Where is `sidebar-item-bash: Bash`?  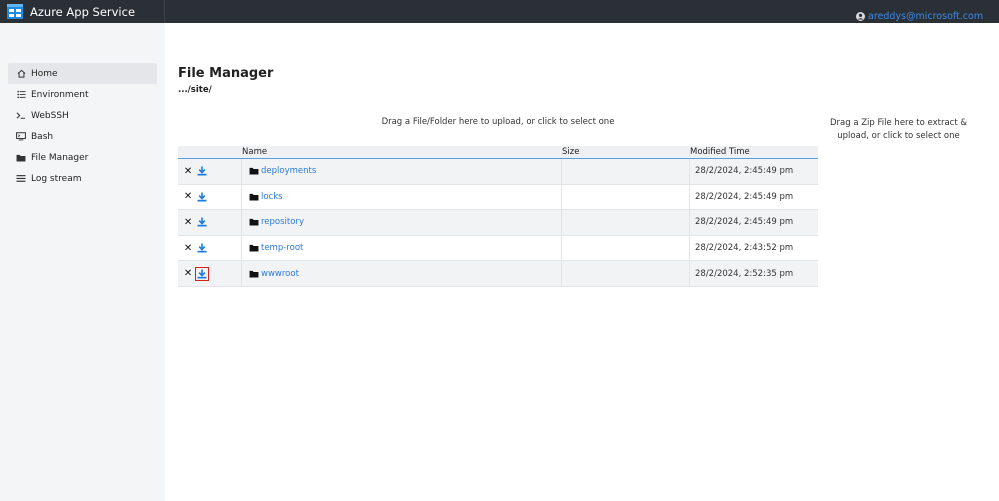 sidebar-item-bash: Bash is located at coordinates (82, 136).